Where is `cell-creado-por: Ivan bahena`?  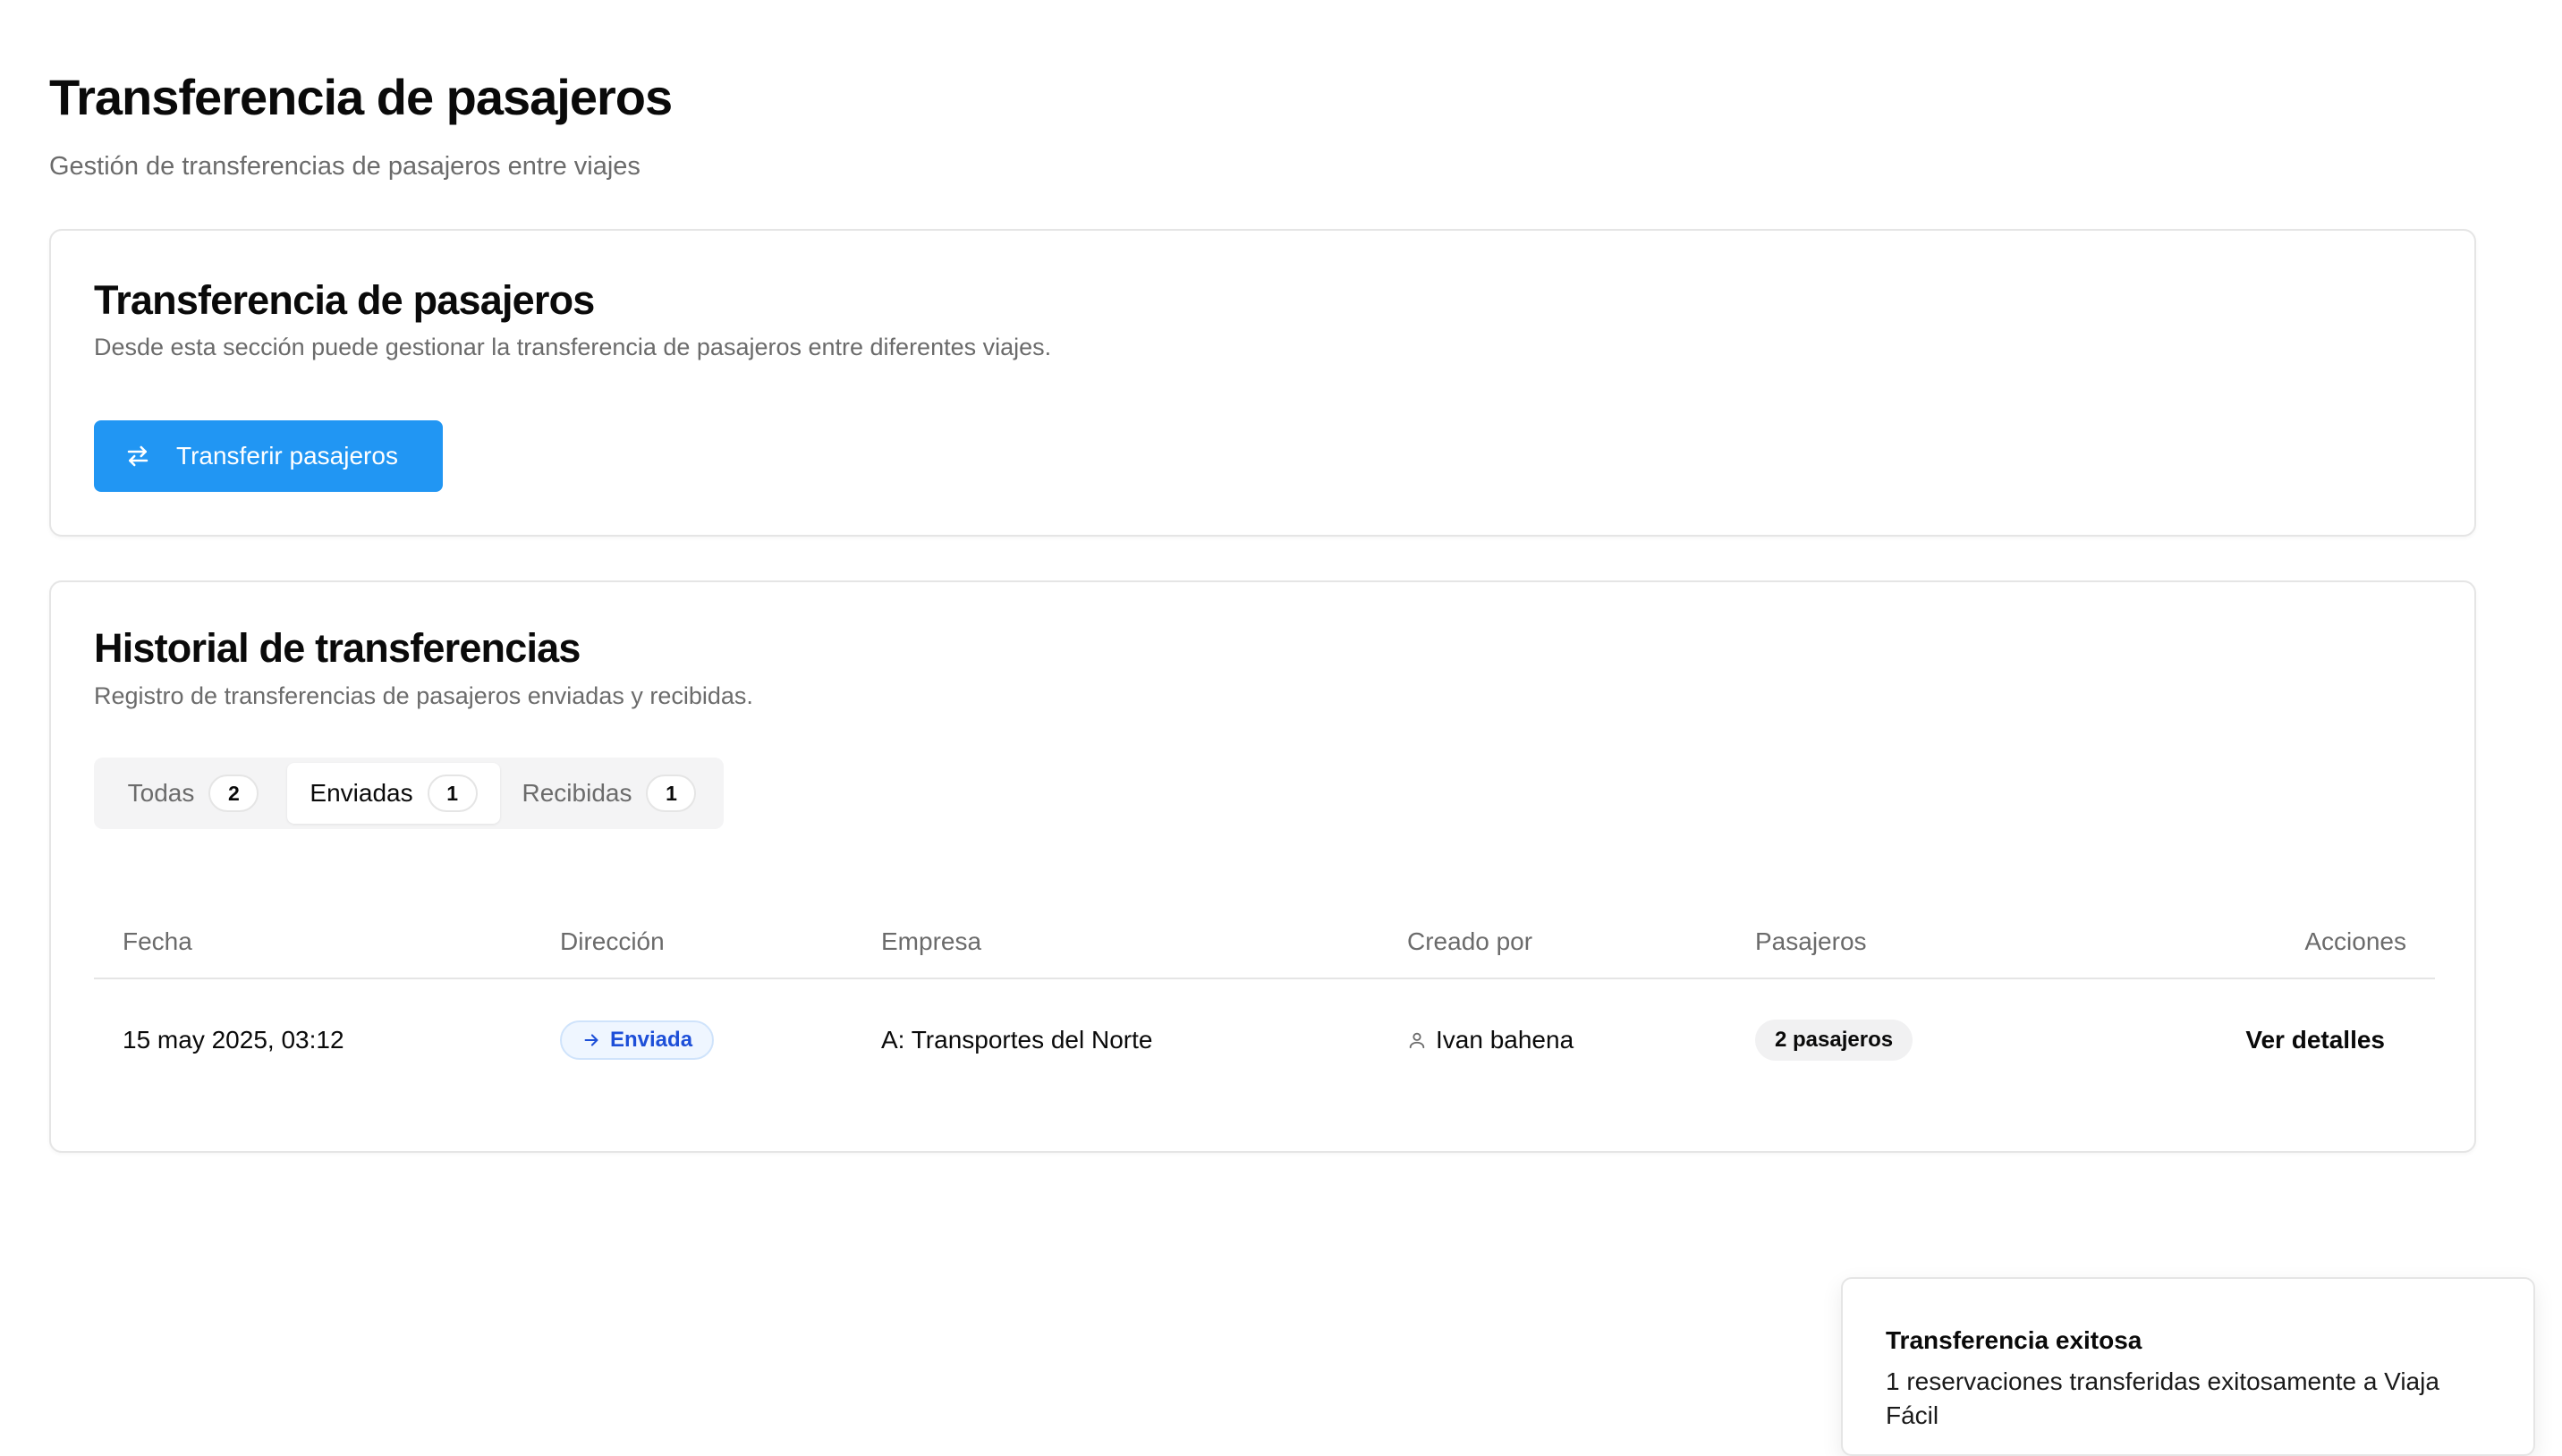
cell-creado-por: Ivan bahena is located at coordinates (1490, 1040).